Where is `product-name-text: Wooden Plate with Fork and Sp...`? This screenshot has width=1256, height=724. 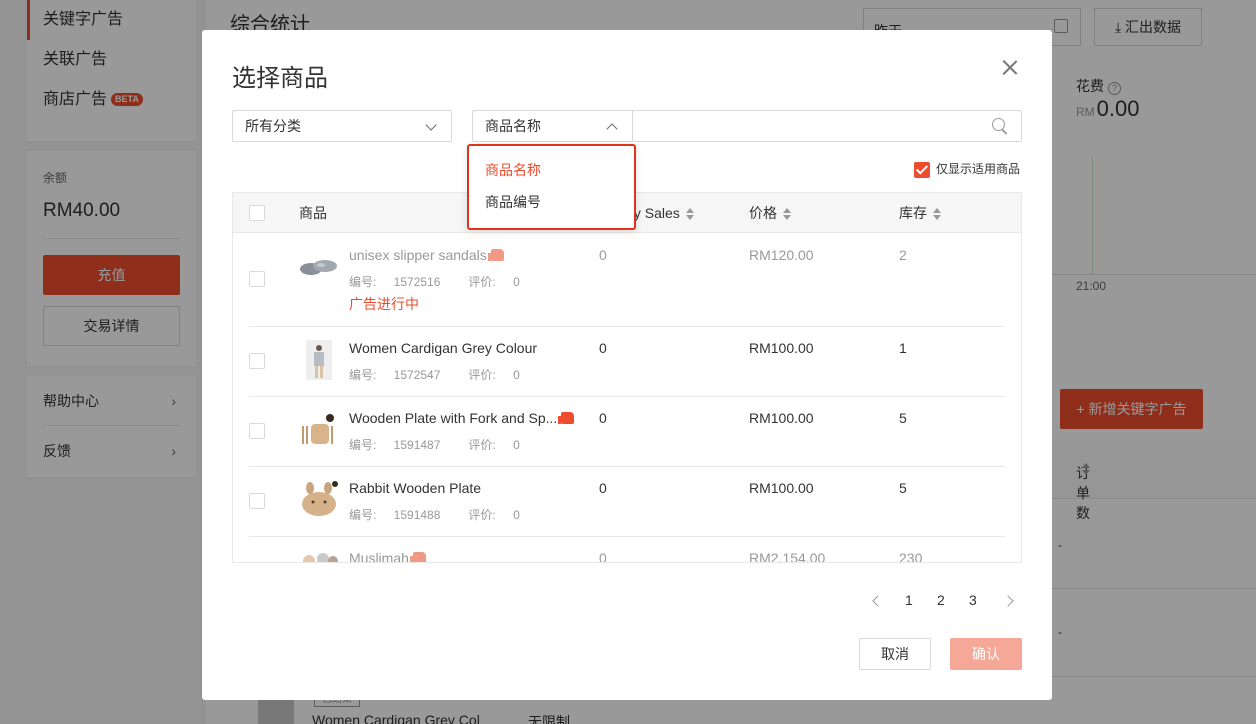
product-name-text: Wooden Plate with Fork and Sp... is located at coordinates (453, 418).